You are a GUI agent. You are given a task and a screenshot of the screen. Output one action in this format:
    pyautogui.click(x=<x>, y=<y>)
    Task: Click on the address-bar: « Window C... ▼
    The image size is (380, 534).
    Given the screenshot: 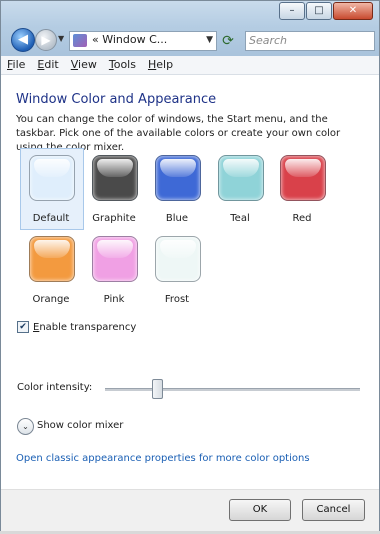 What is the action you would take?
    pyautogui.click(x=143, y=41)
    